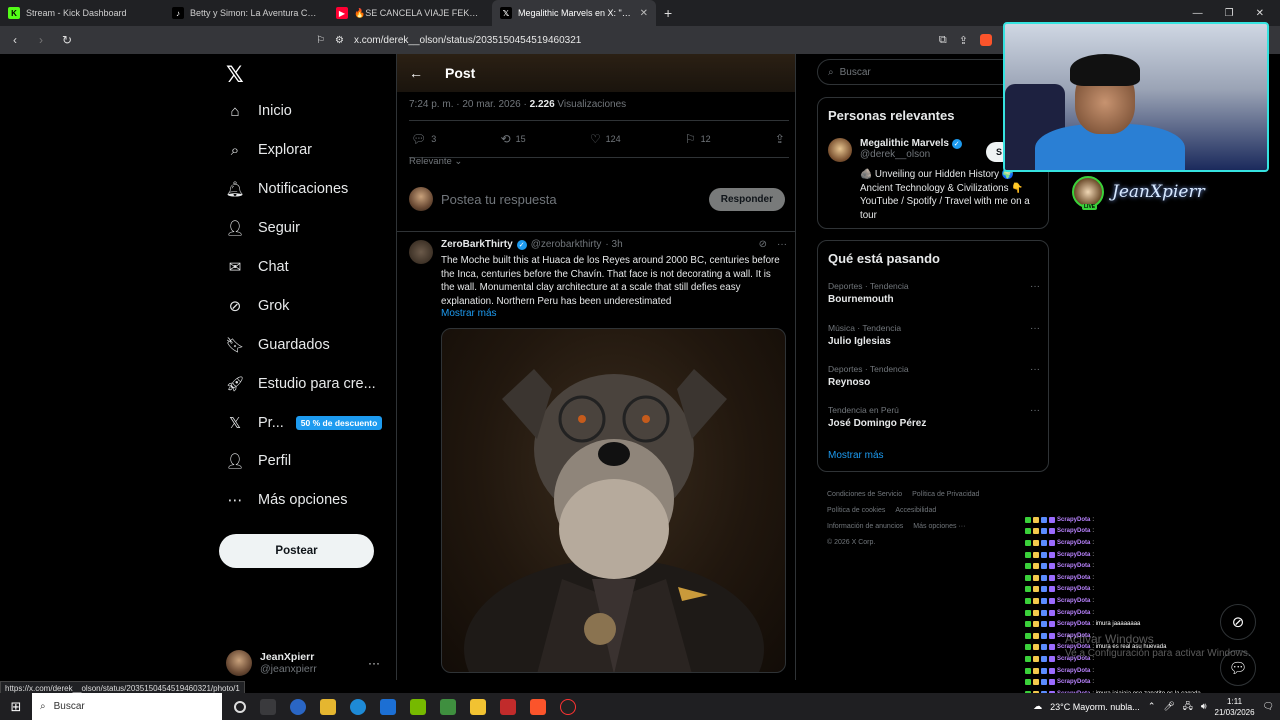 The width and height of the screenshot is (1280, 720). What do you see at coordinates (1204, 706) in the screenshot?
I see `volume-icon: 🔊︎` at bounding box center [1204, 706].